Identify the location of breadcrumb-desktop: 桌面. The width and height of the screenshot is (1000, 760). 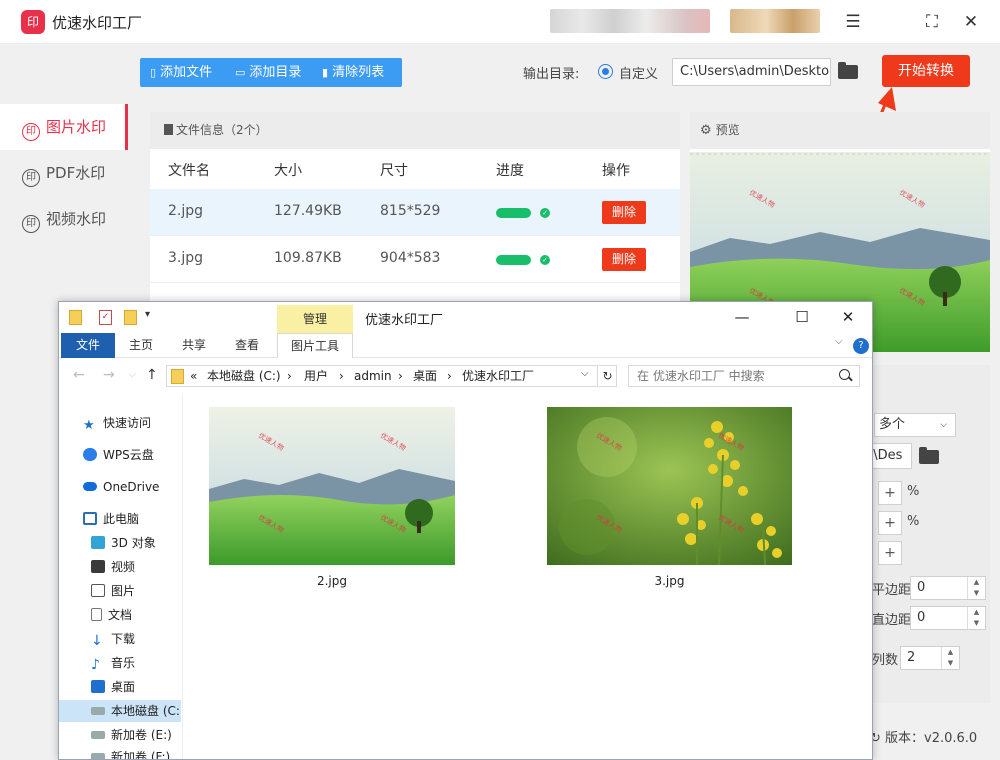
(425, 376).